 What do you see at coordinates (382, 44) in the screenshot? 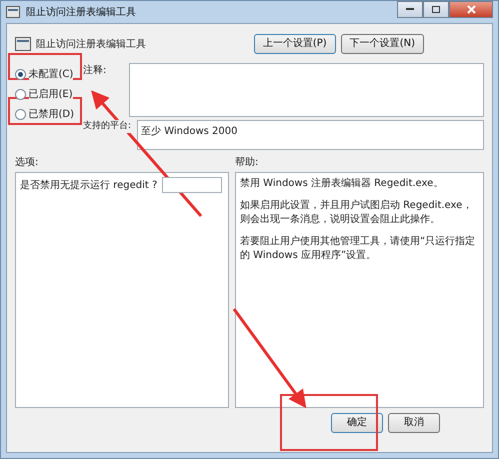
I see `next-setting-button: 下一个设置(N)` at bounding box center [382, 44].